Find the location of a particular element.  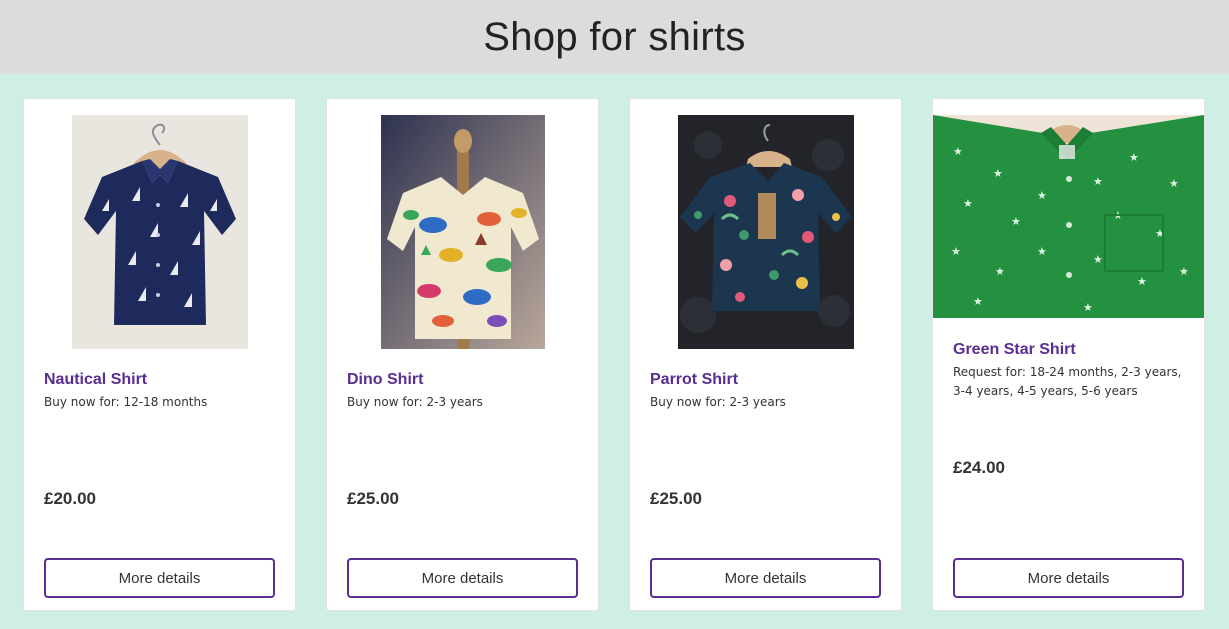

product-image-nautical-shirt is located at coordinates (160, 232).